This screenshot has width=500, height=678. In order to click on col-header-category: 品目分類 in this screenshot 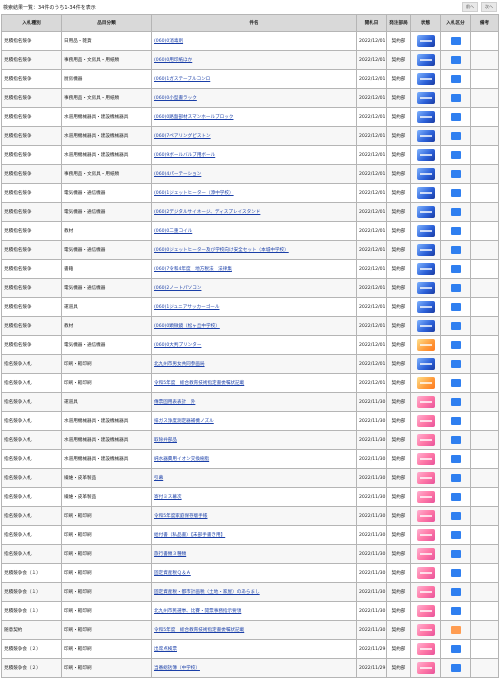, I will do `click(106, 23)`.